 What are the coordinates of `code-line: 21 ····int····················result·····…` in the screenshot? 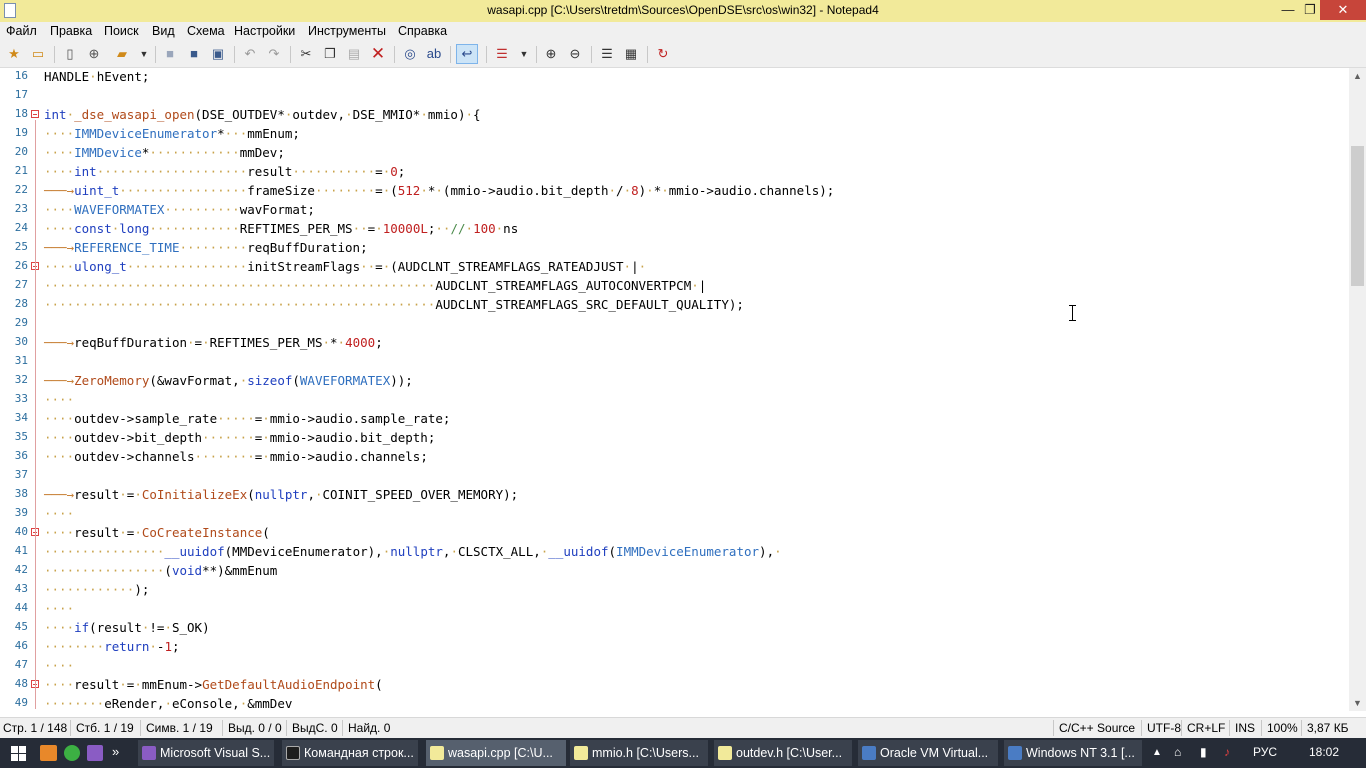 It's located at (674, 172).